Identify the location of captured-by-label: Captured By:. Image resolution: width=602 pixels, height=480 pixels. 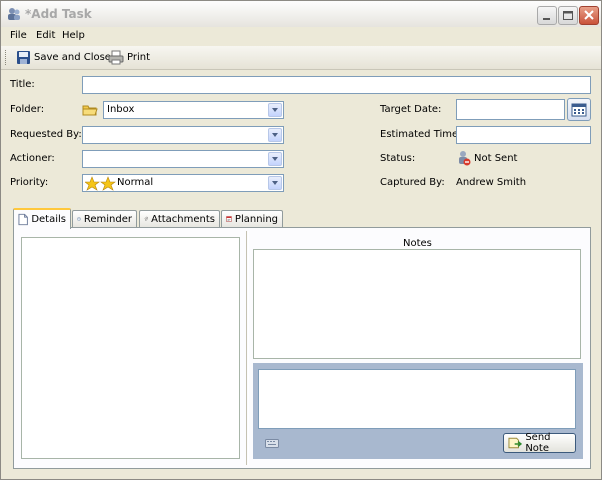
(412, 182).